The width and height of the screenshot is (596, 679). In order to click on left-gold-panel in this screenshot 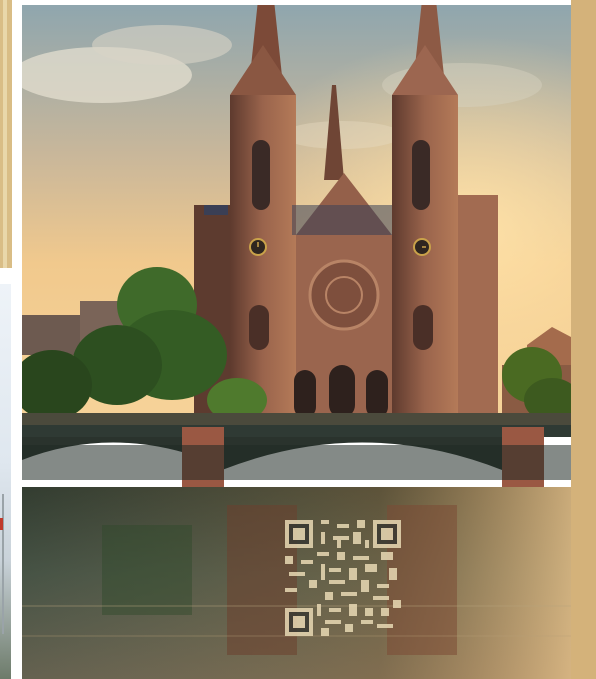, I will do `click(6, 134)`.